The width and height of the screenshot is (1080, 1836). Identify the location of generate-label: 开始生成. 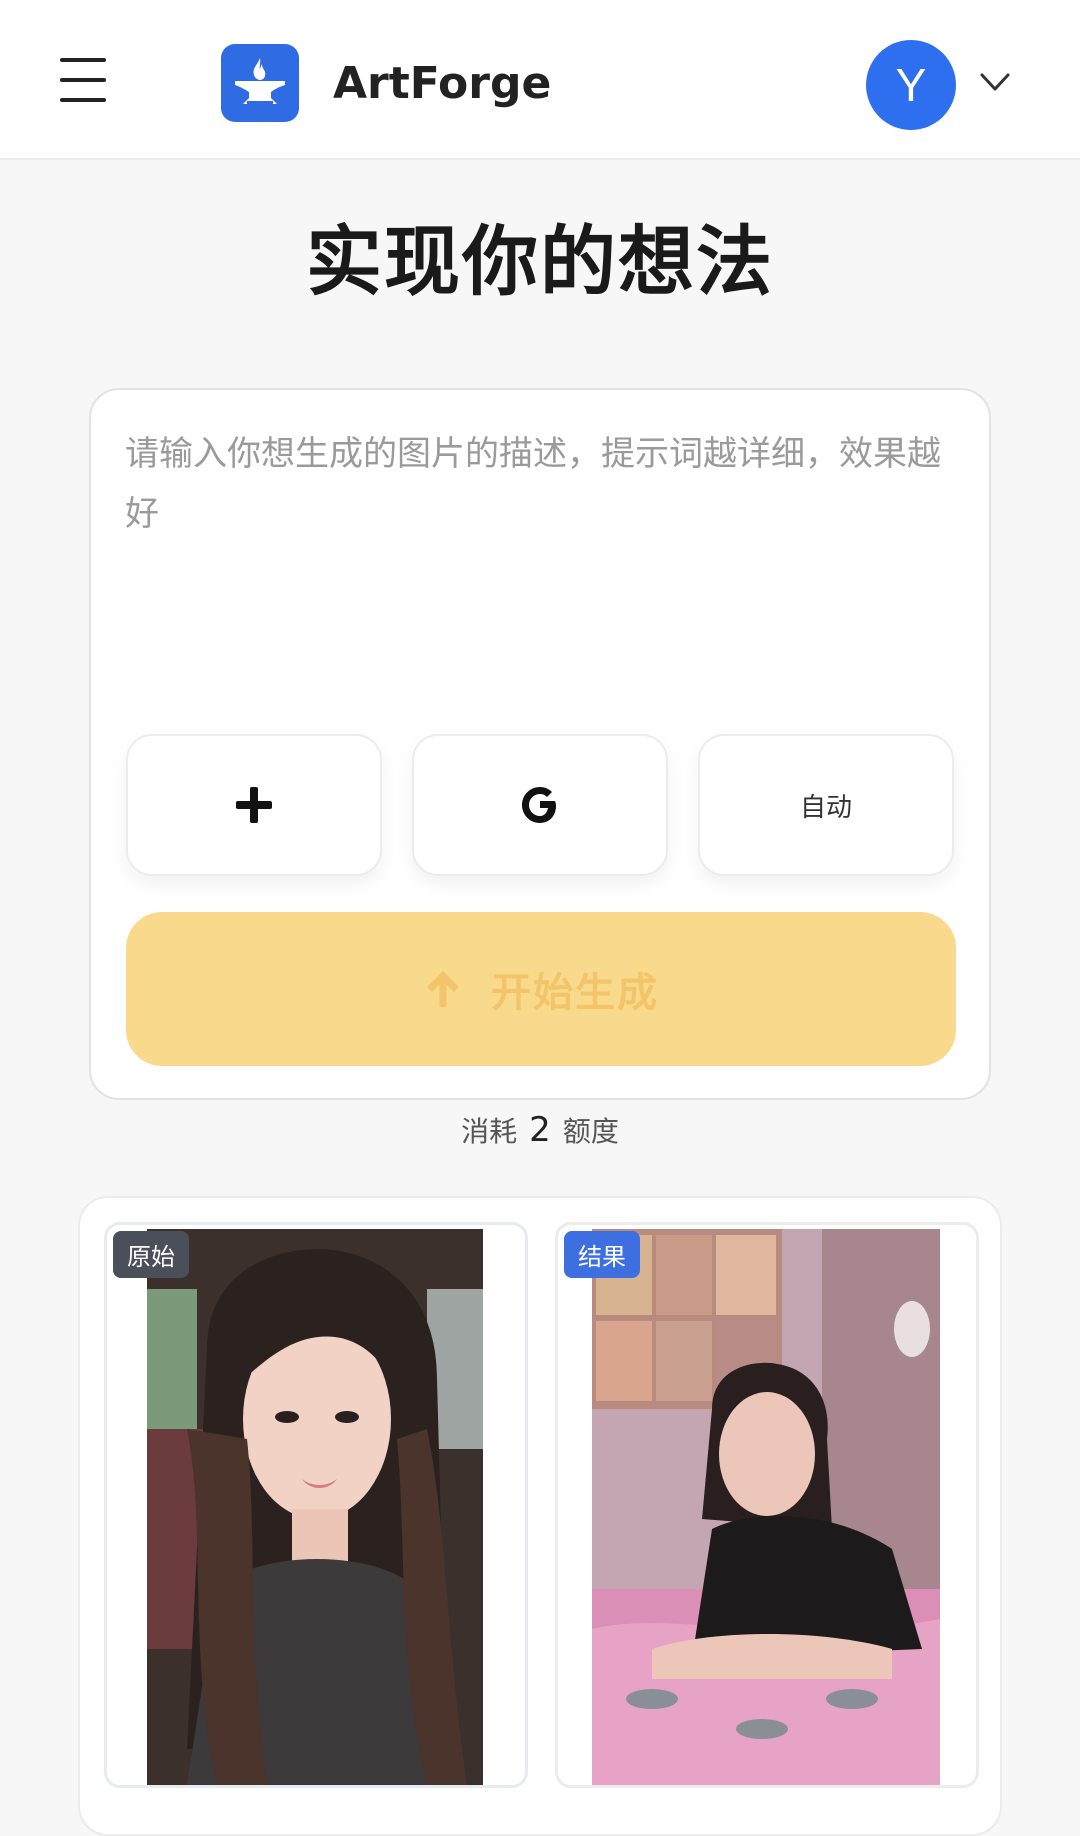
(575, 993).